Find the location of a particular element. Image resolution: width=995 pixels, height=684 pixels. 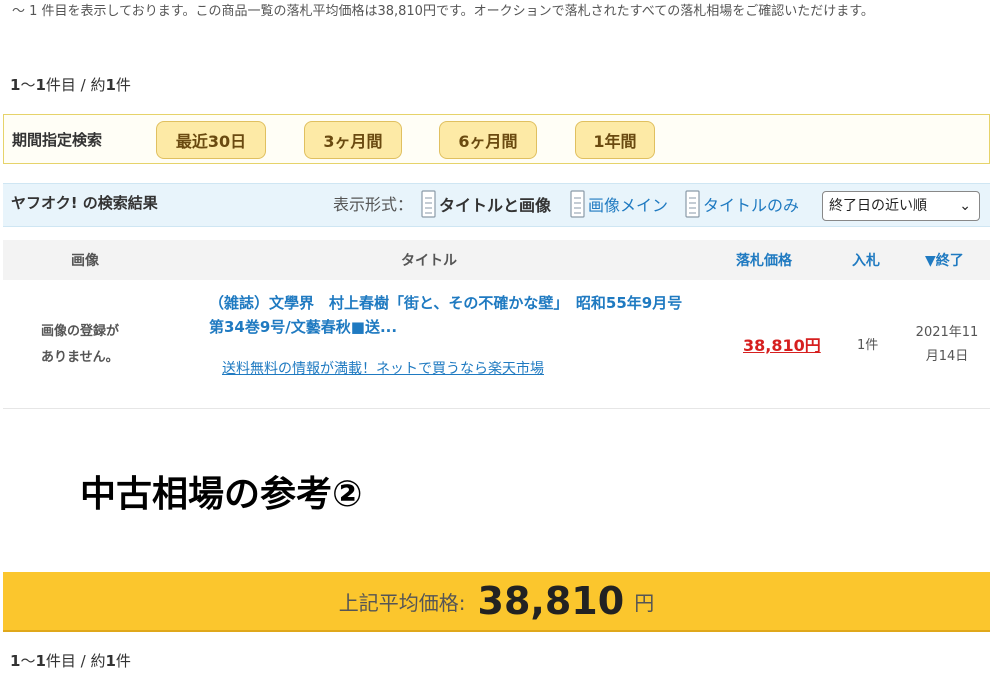

item-bids: 1件 is located at coordinates (868, 345).